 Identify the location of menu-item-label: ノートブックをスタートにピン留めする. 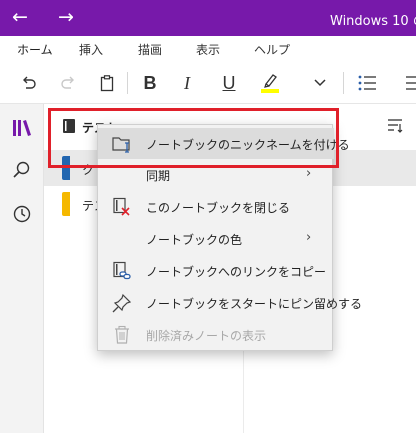
(254, 304).